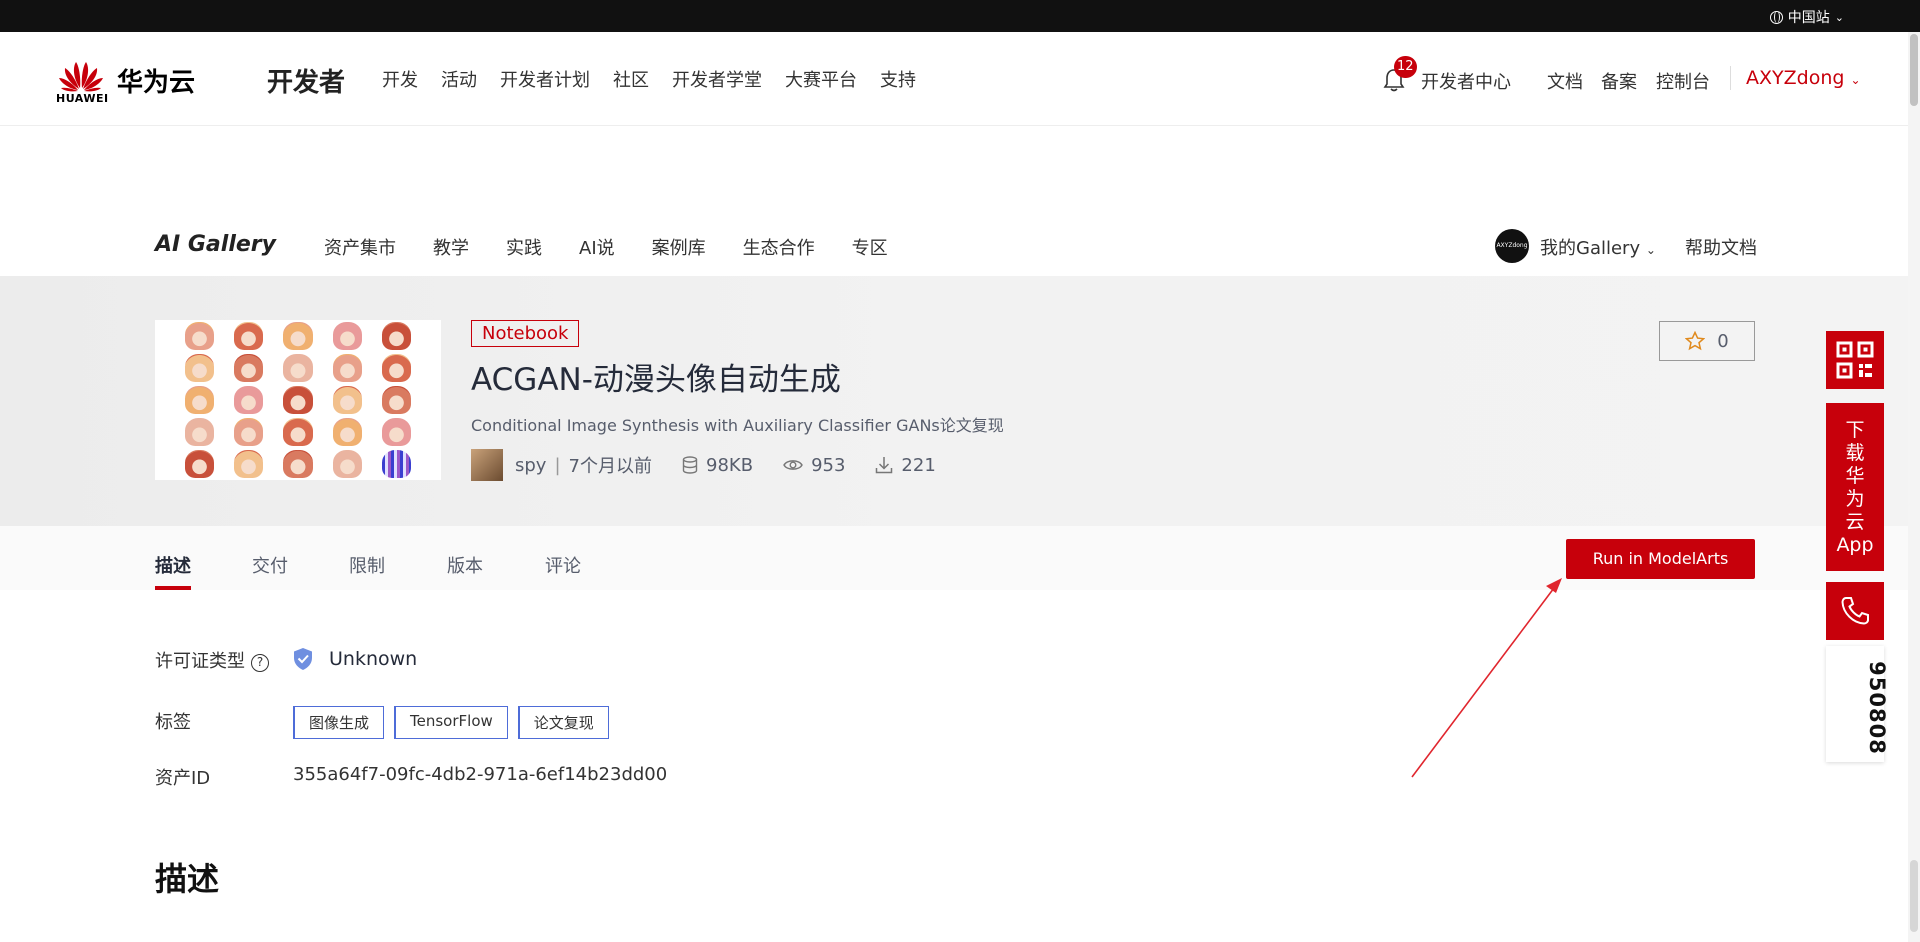 This screenshot has width=1920, height=942. Describe the element at coordinates (1914, 896) in the screenshot. I see `scrollbar-thumb-secondary` at that location.